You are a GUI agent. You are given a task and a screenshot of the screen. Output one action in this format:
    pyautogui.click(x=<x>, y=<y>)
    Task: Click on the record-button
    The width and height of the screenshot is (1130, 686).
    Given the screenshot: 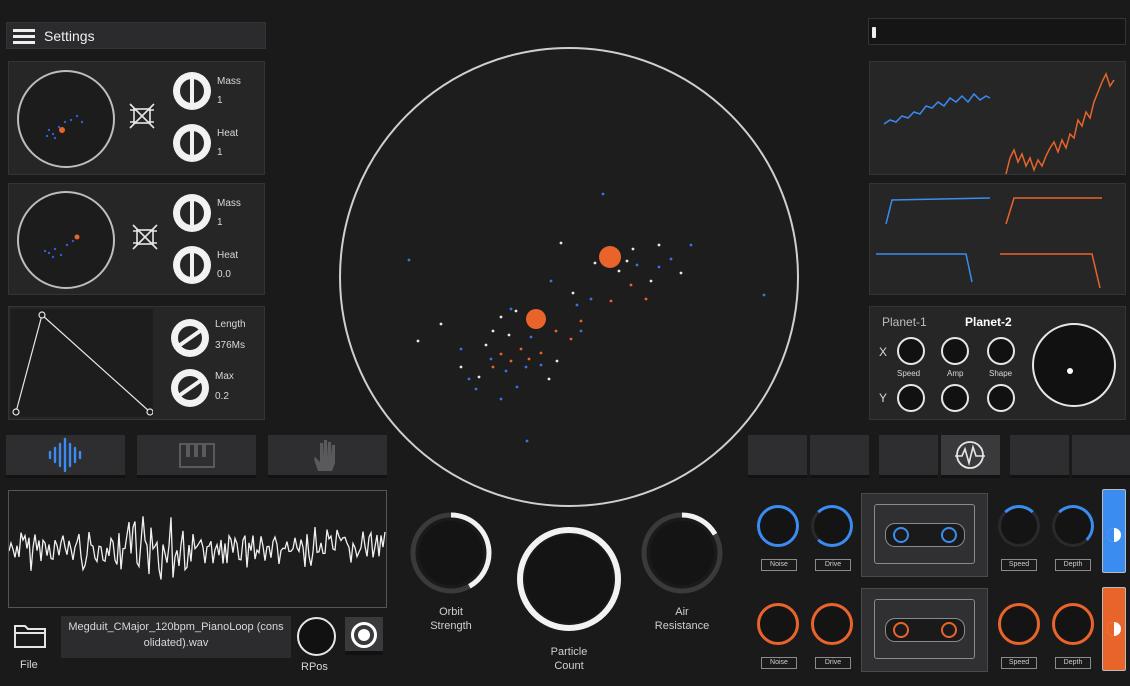 What is the action you would take?
    pyautogui.click(x=364, y=636)
    